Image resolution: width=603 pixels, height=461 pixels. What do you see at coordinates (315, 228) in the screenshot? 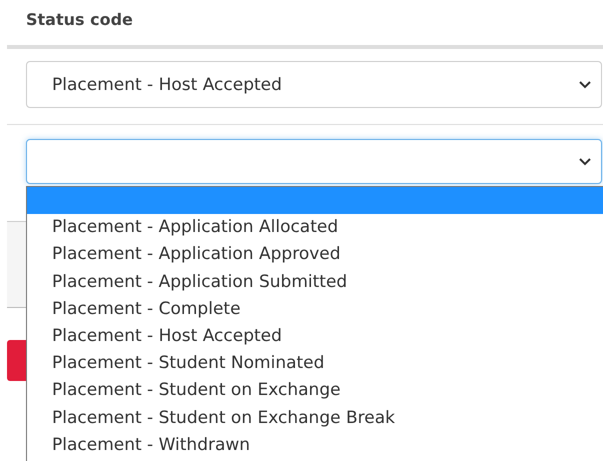
I see `dropdown-option: Placement - Application Allocated` at bounding box center [315, 228].